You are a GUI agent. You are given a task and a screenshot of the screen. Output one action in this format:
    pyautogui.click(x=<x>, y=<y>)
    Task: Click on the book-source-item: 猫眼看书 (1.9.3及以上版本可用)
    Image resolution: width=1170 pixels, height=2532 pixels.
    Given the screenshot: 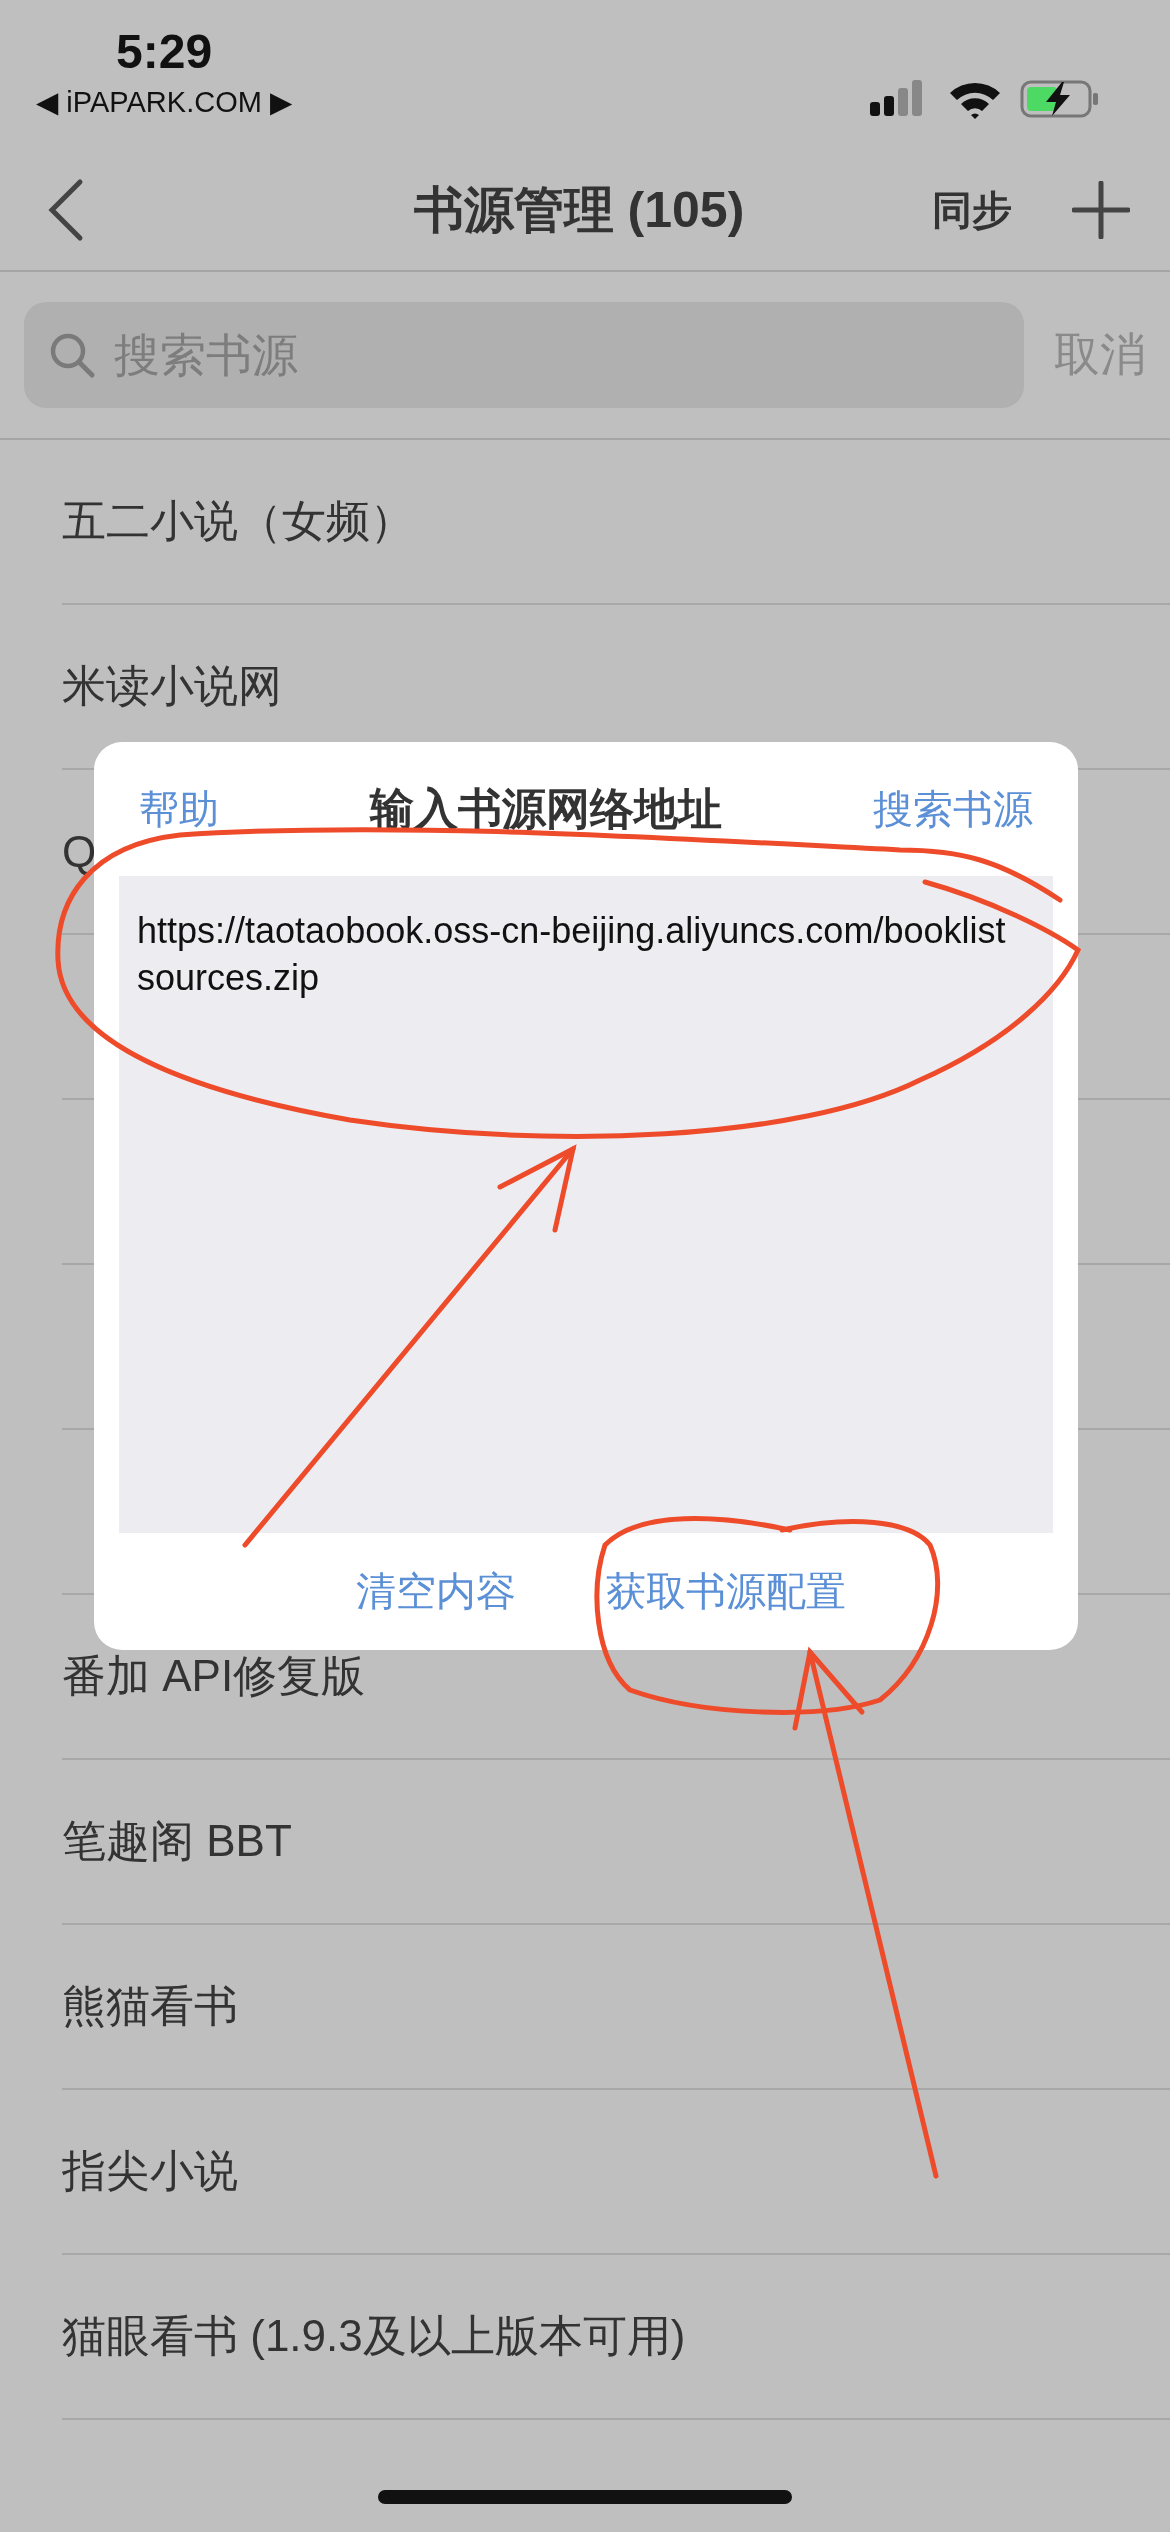 What is the action you would take?
    pyautogui.click(x=374, y=2336)
    